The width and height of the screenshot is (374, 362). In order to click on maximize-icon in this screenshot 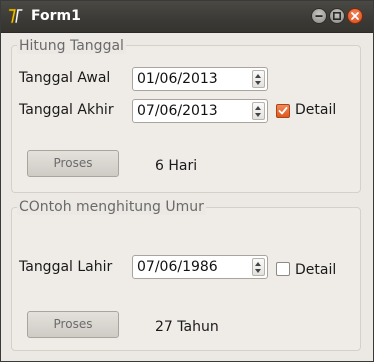, I will do `click(337, 16)`.